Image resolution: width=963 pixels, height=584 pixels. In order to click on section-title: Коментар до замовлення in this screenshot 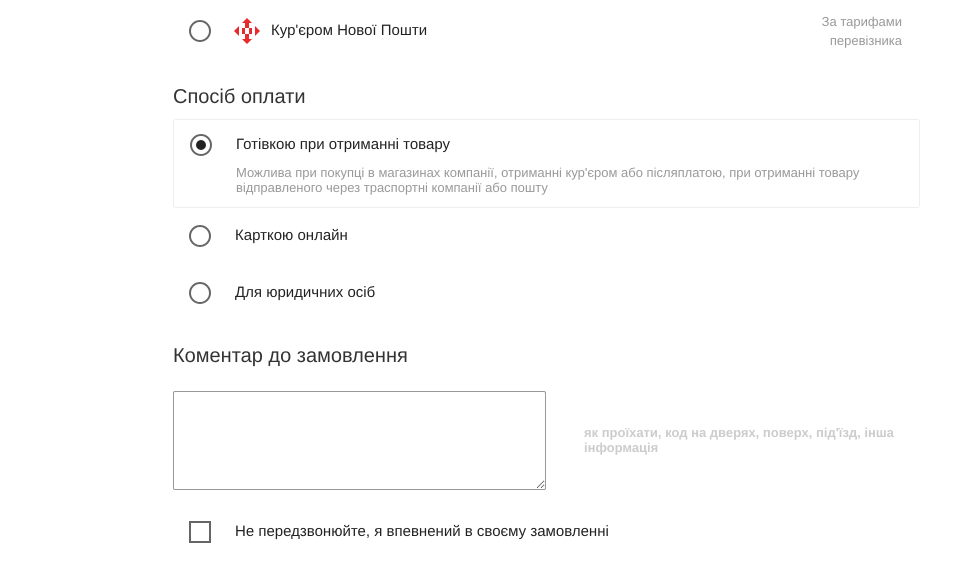, I will do `click(291, 356)`.